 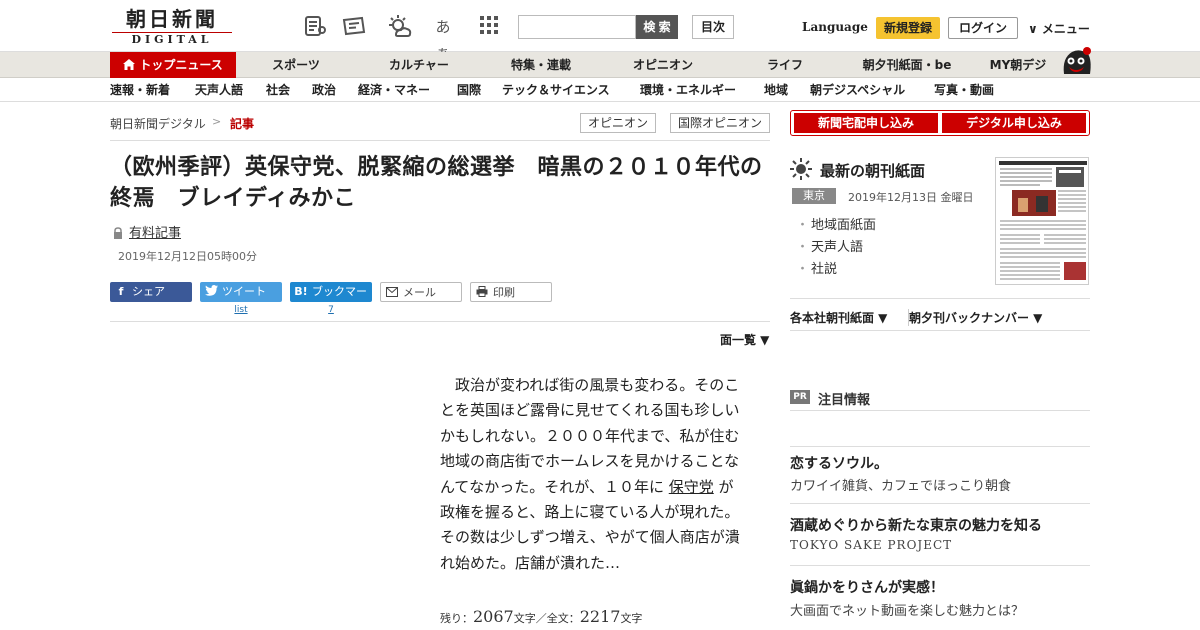 I want to click on pr-item-subtitle: カワイイ雑貨、カフェでほっこり朝食, so click(x=900, y=484).